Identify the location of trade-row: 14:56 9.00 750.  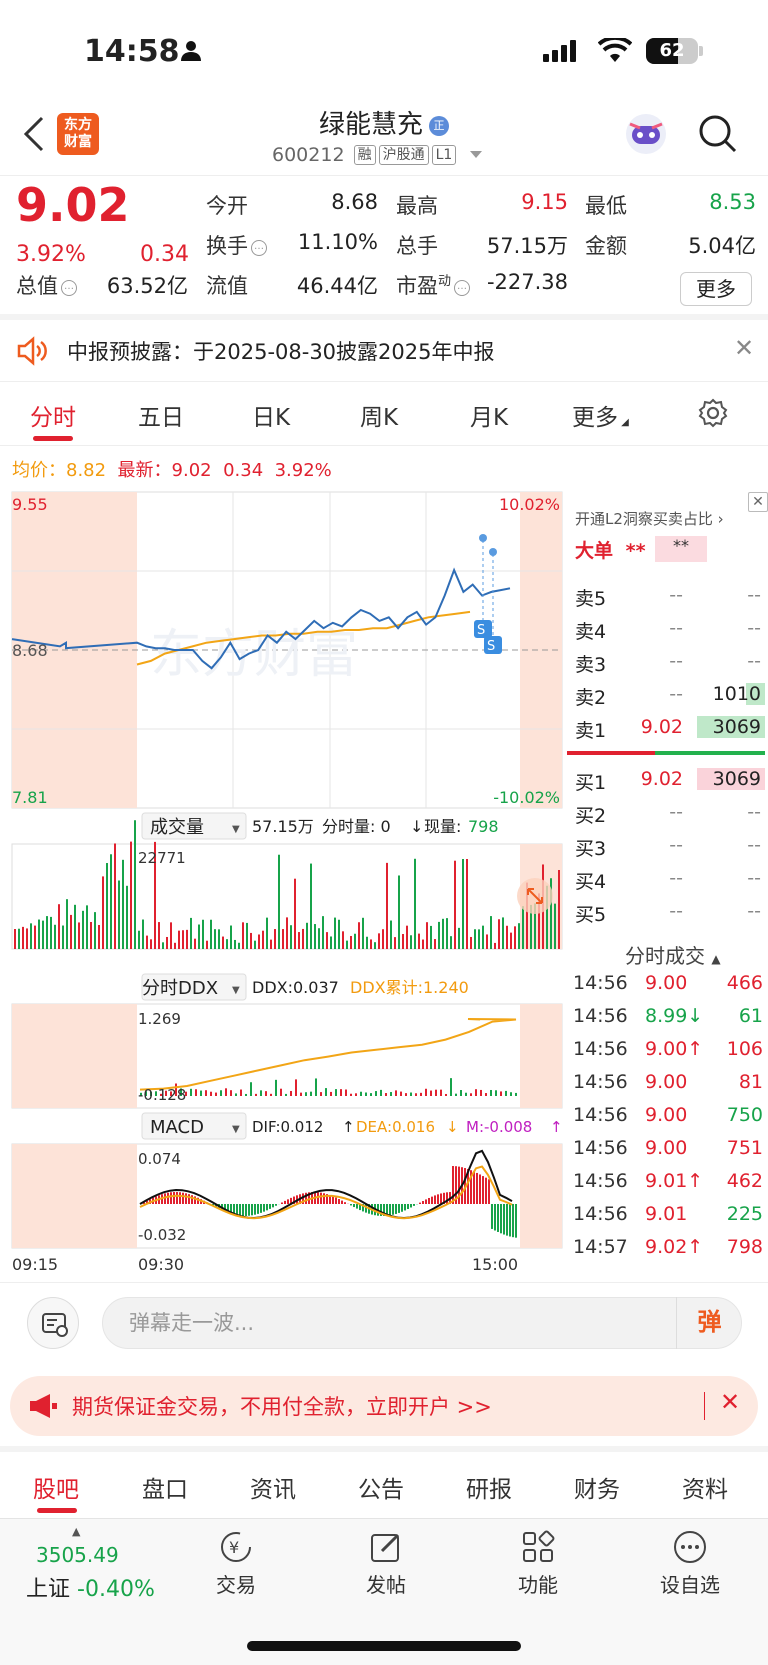
(668, 1119).